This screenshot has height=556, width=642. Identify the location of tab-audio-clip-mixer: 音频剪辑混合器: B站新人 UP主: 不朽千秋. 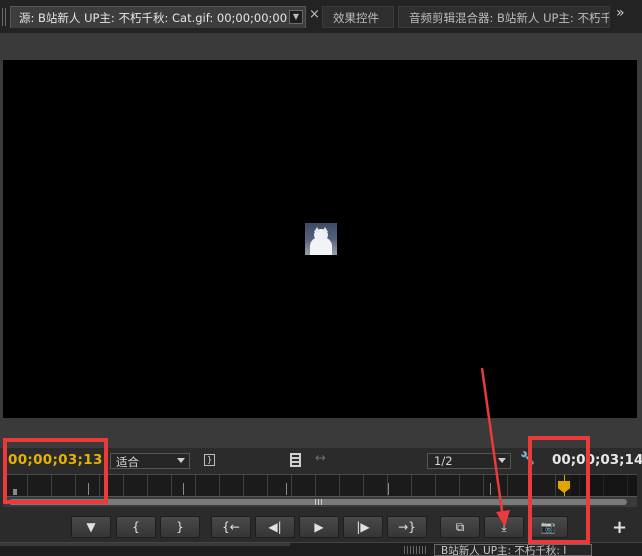
(504, 17).